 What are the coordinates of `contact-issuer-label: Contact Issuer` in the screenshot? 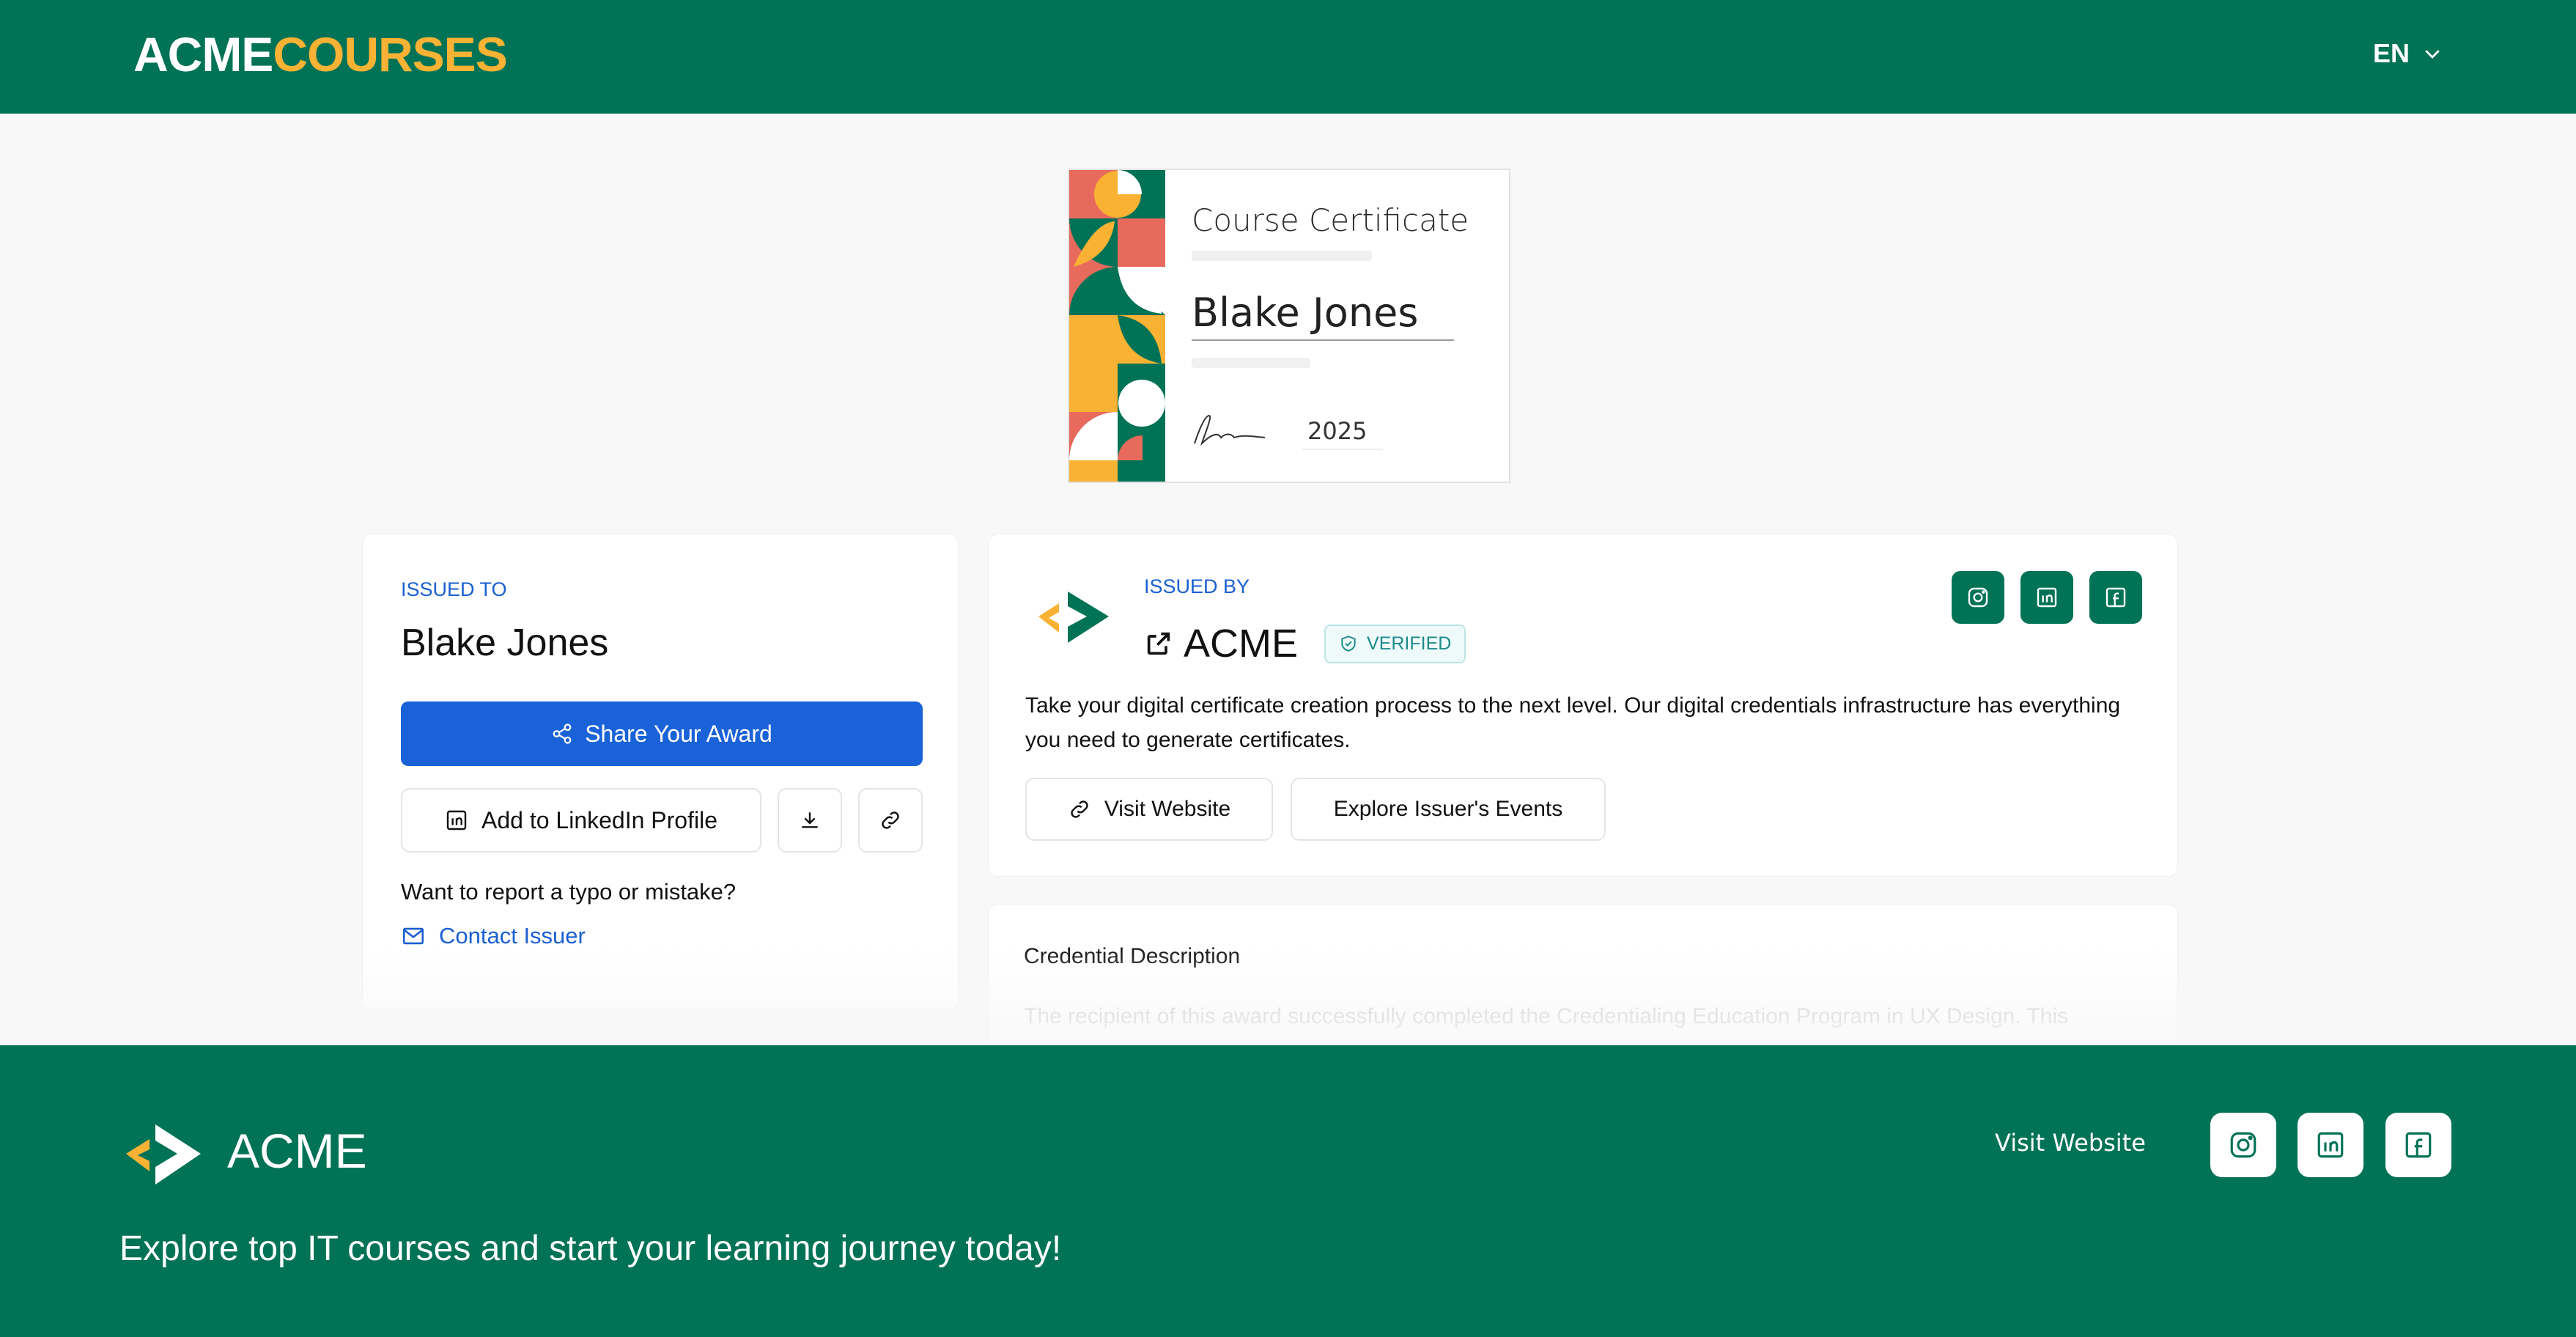 It's located at (512, 936).